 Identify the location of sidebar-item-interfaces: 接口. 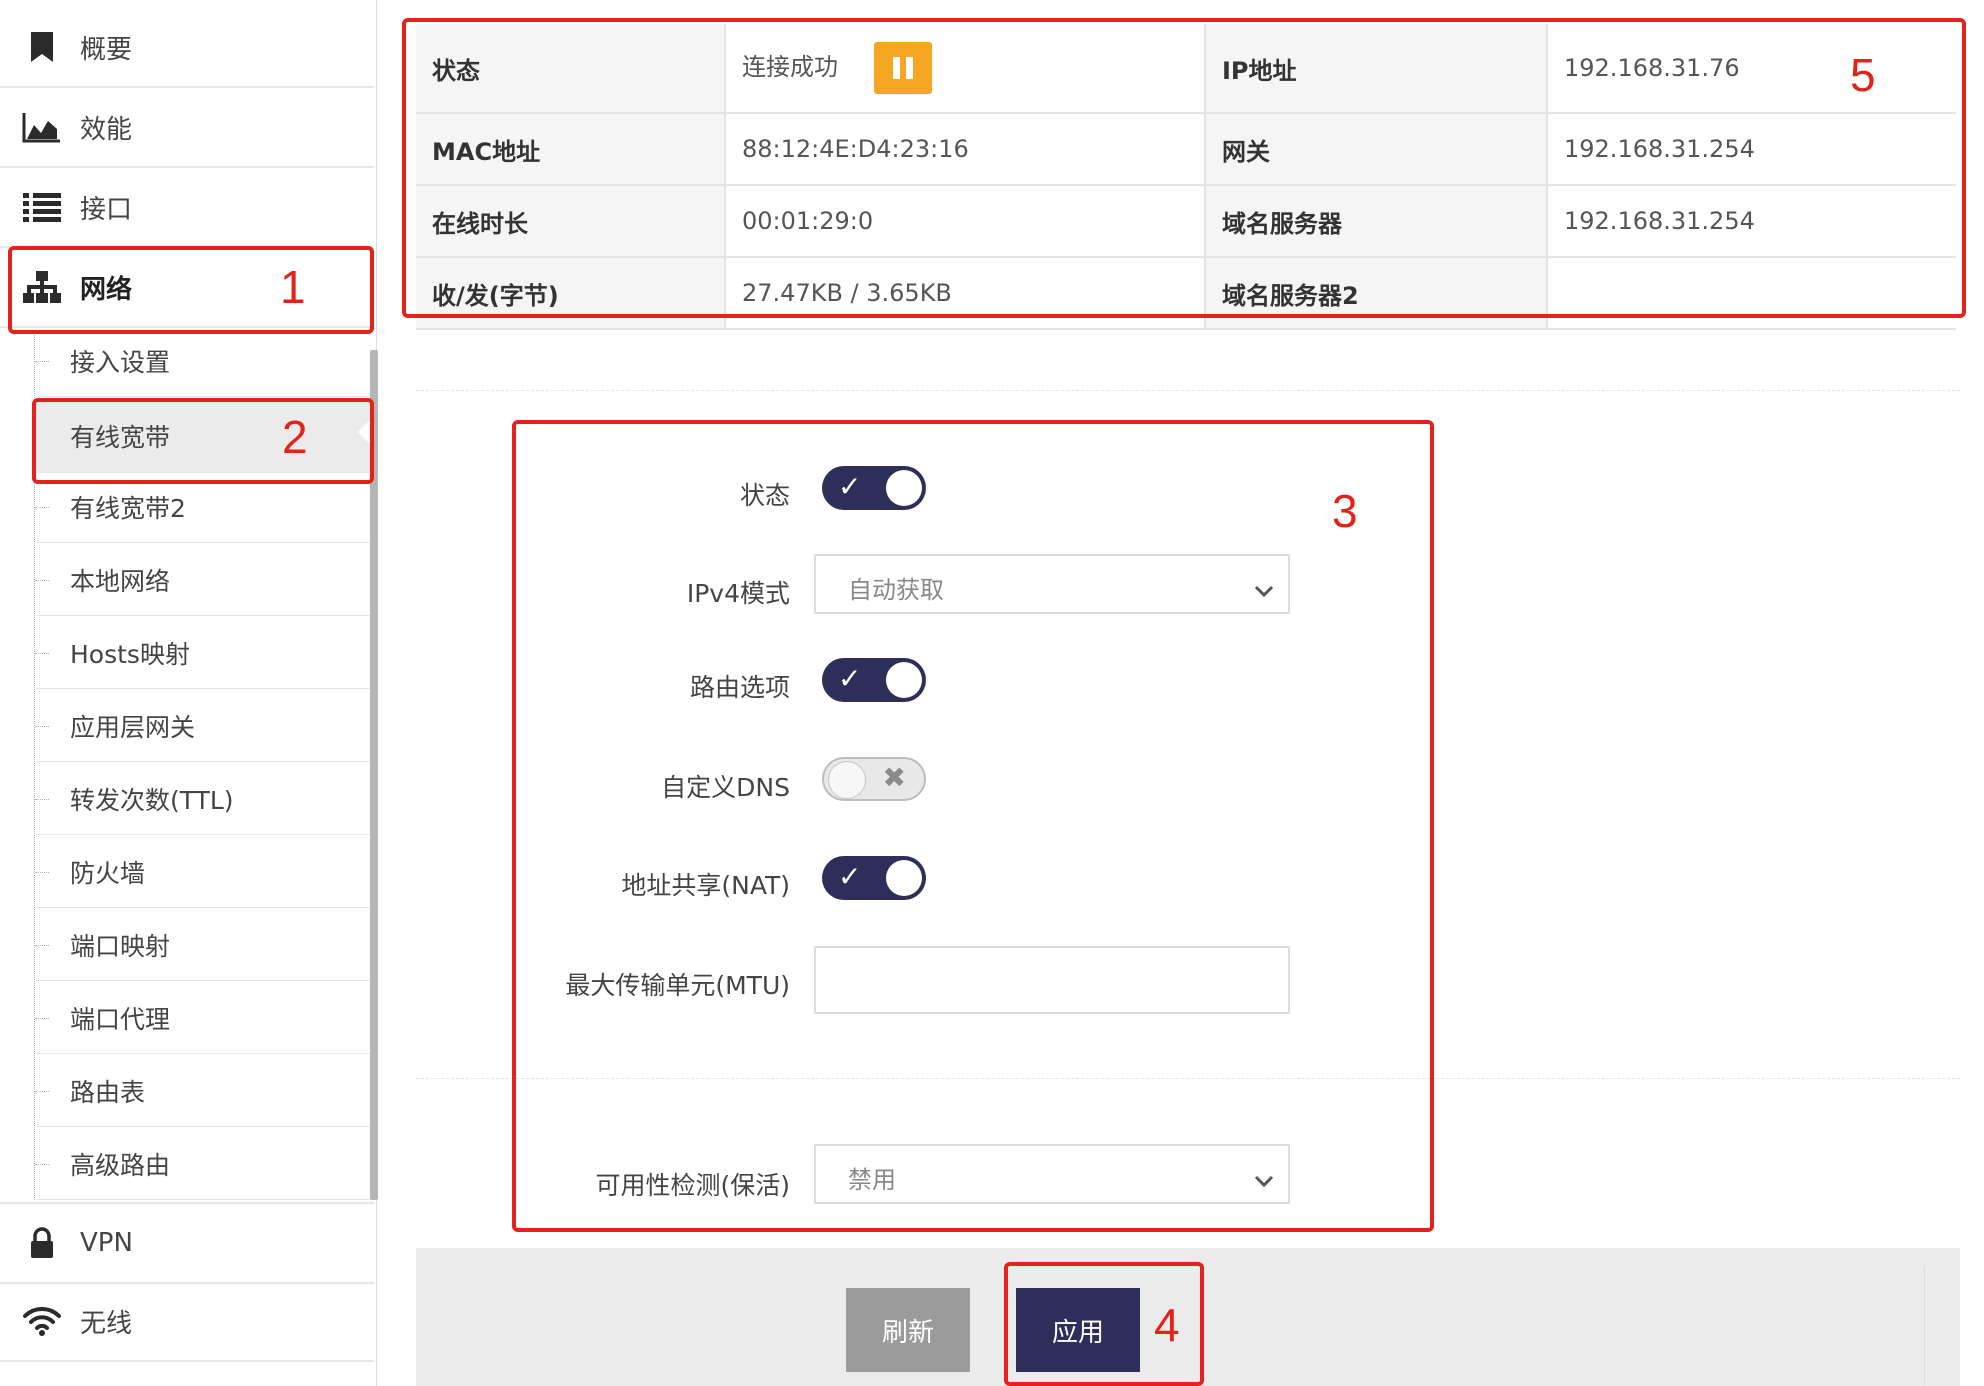
(187, 208).